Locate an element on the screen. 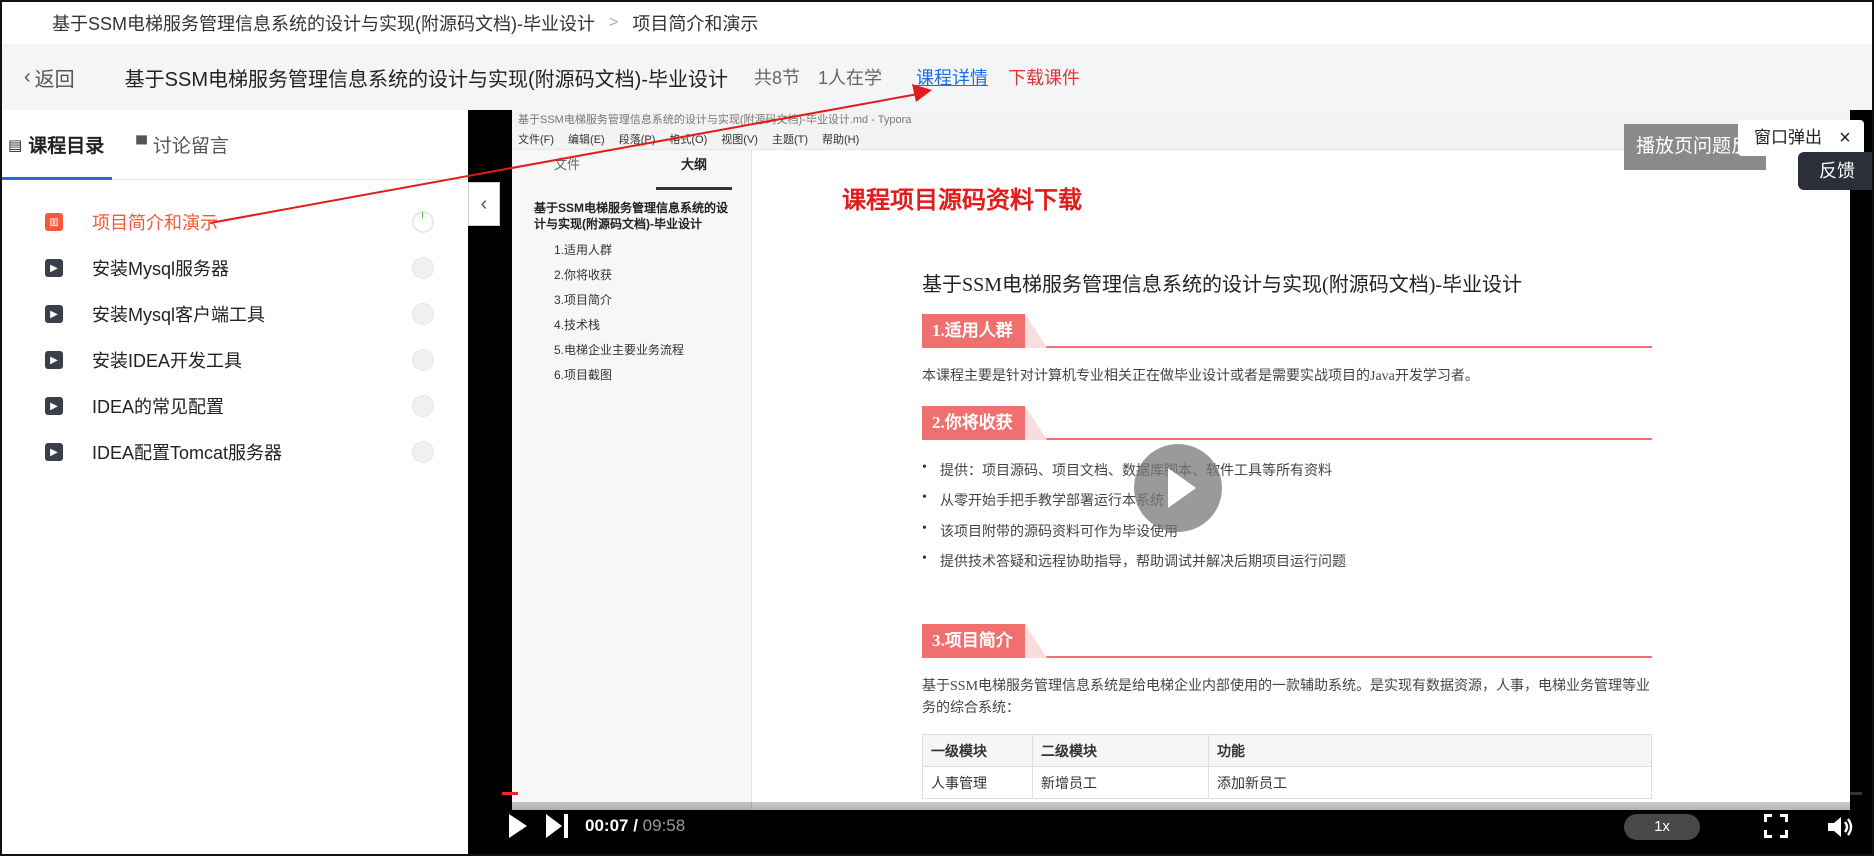 Image resolution: width=1874 pixels, height=856 pixels. learner-count: 1人在学 is located at coordinates (850, 78).